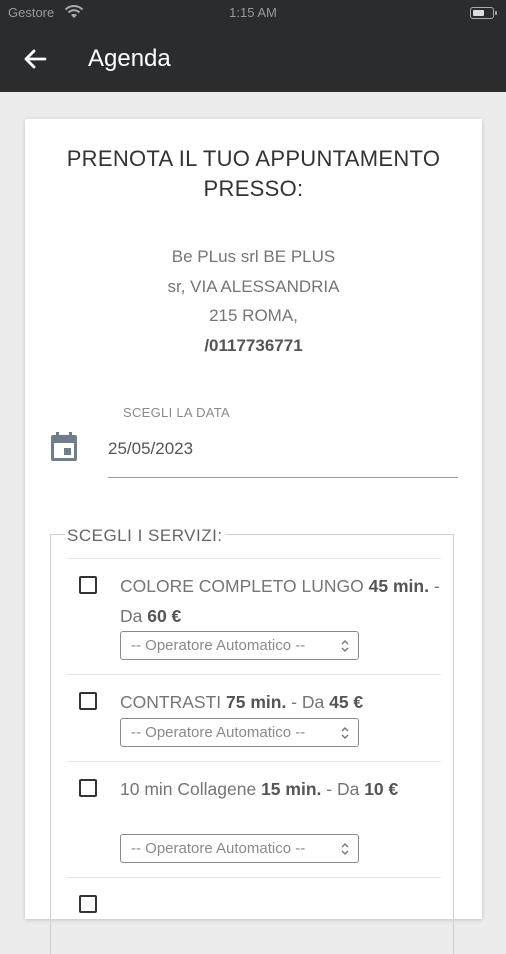 The image size is (506, 954). What do you see at coordinates (253, 345) in the screenshot?
I see `salon-phone: /0117736771` at bounding box center [253, 345].